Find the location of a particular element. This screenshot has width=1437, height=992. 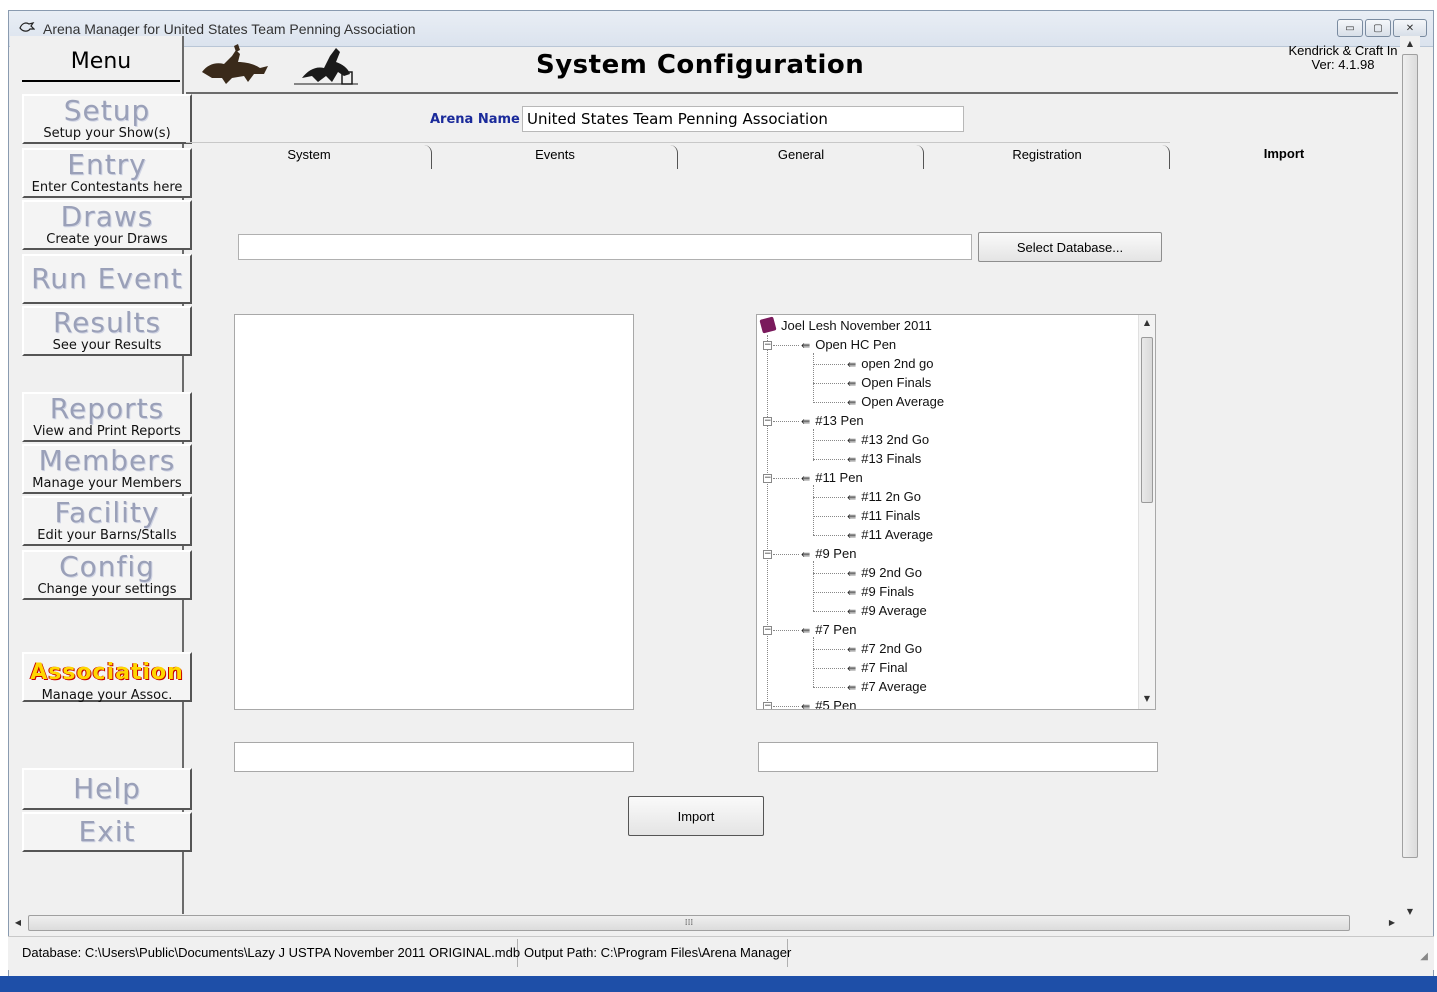

tree-node: ⇚ Open Finals is located at coordinates (889, 383).